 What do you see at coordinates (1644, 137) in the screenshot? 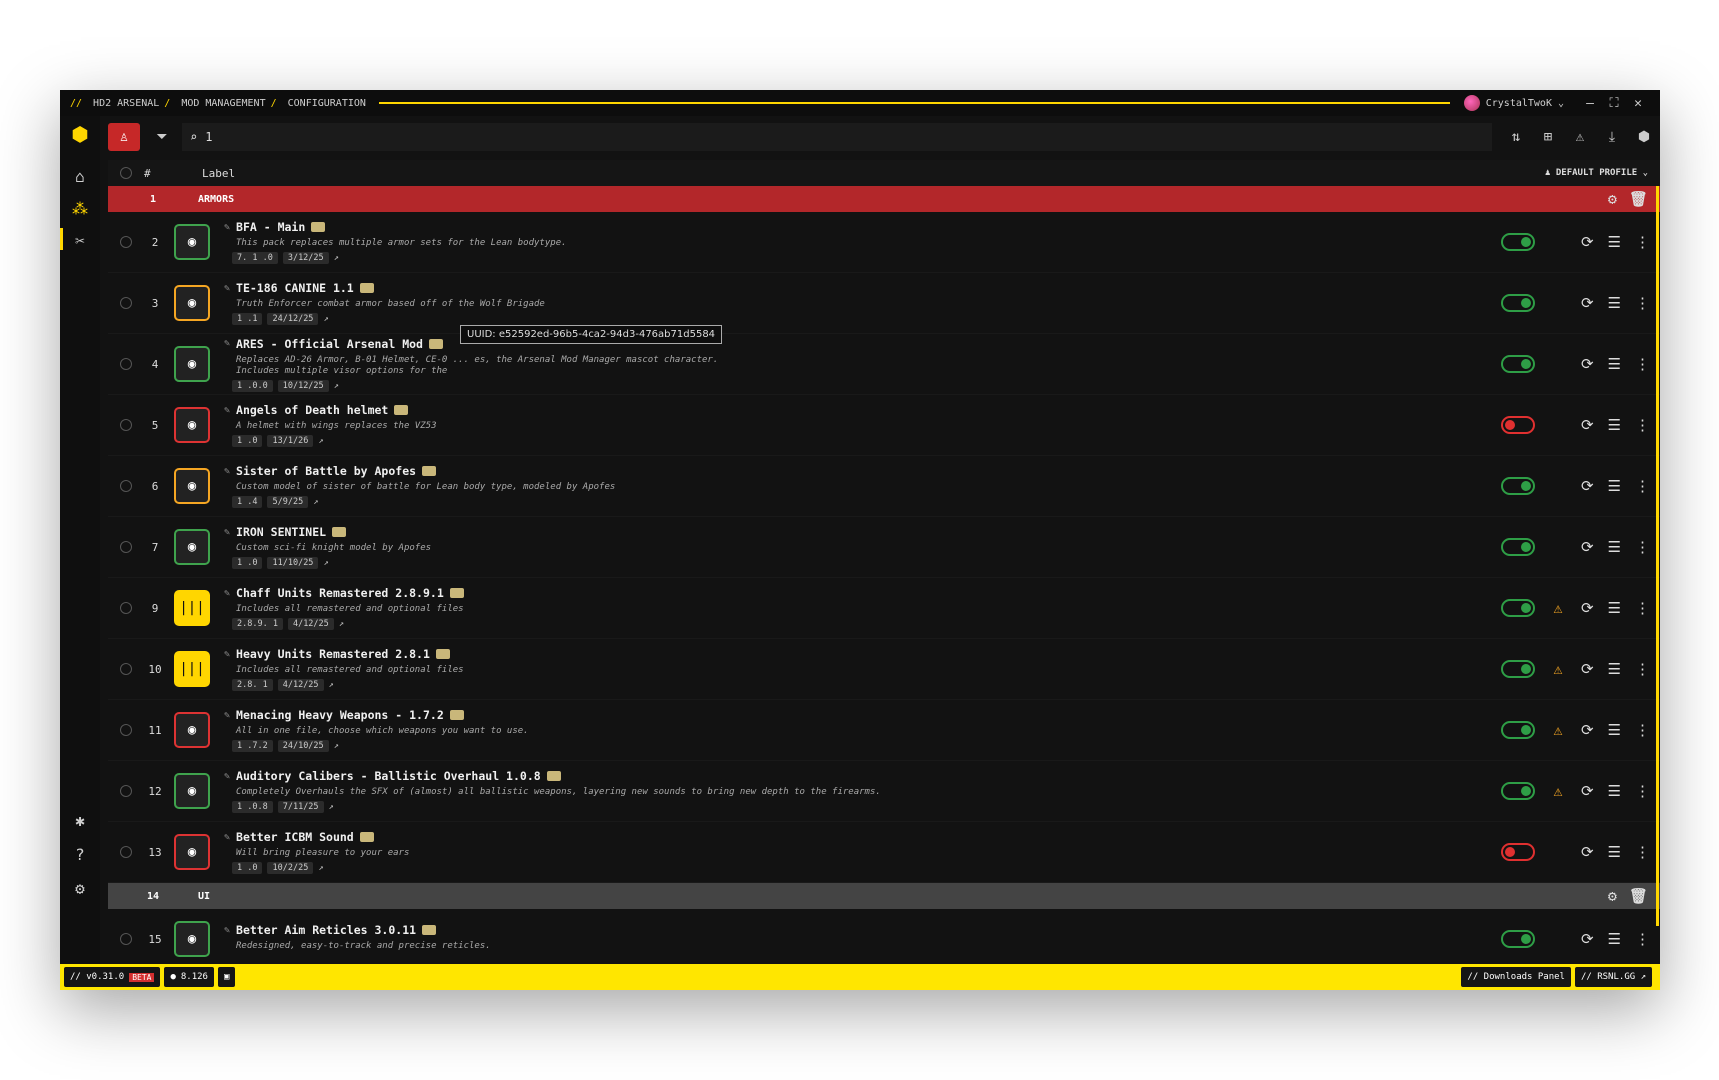
I see `deploy-icon: ⬢` at bounding box center [1644, 137].